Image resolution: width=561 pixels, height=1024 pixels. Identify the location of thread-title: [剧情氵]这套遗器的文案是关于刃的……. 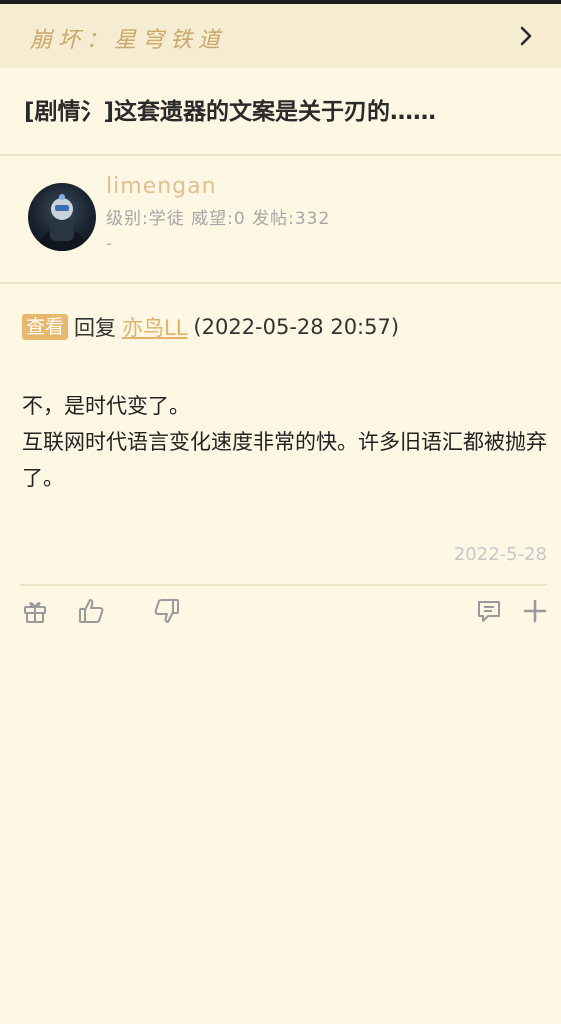
(230, 112).